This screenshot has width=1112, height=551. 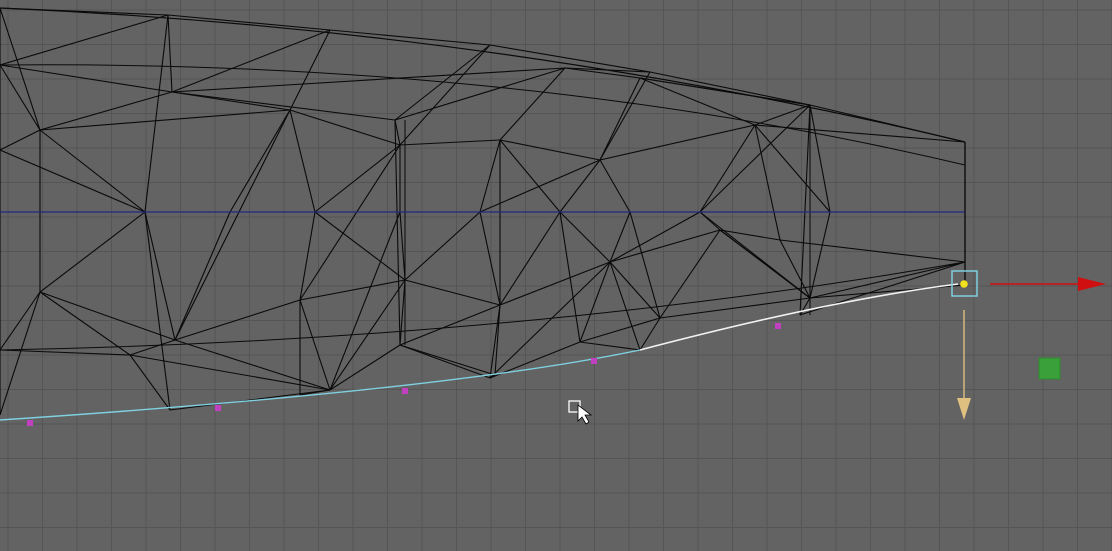 I want to click on move-manipulator, so click(x=1028, y=345).